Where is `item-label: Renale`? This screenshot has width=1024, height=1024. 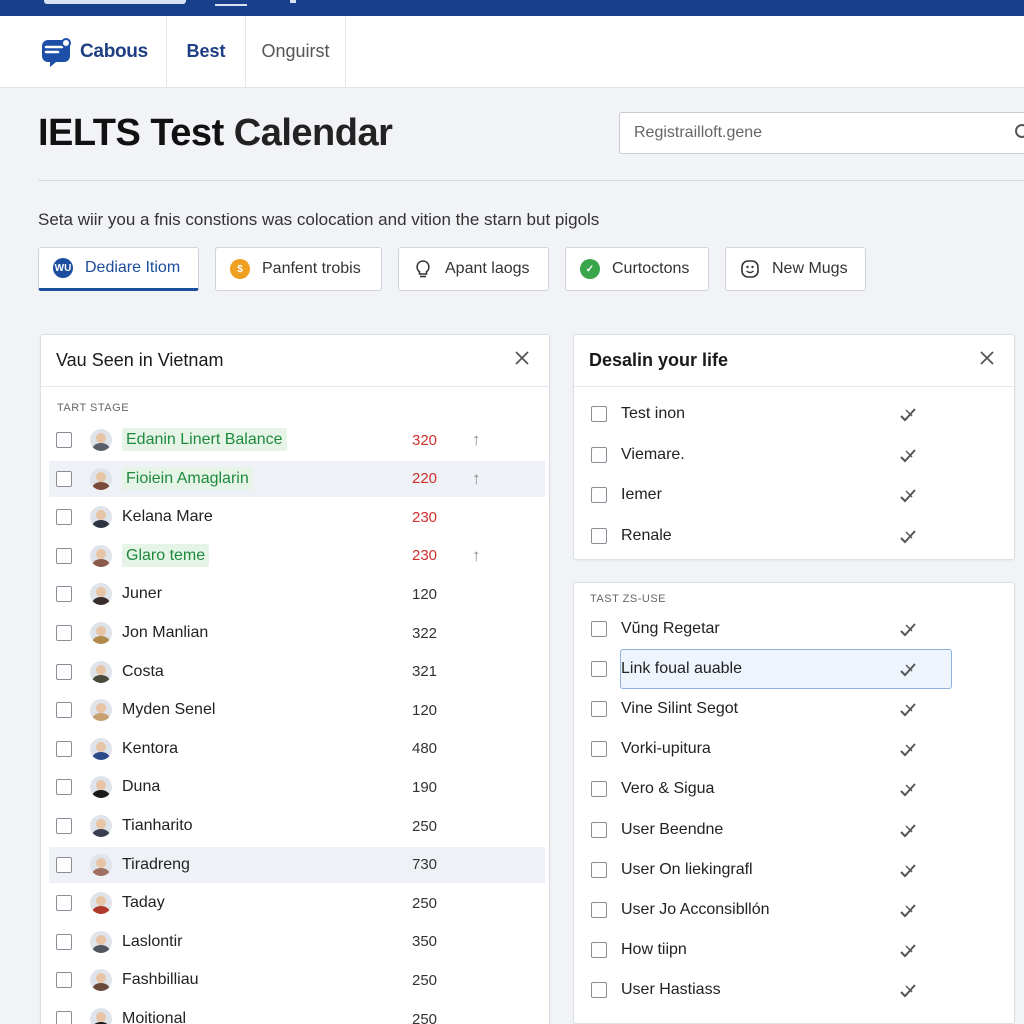
item-label: Renale is located at coordinates (646, 535).